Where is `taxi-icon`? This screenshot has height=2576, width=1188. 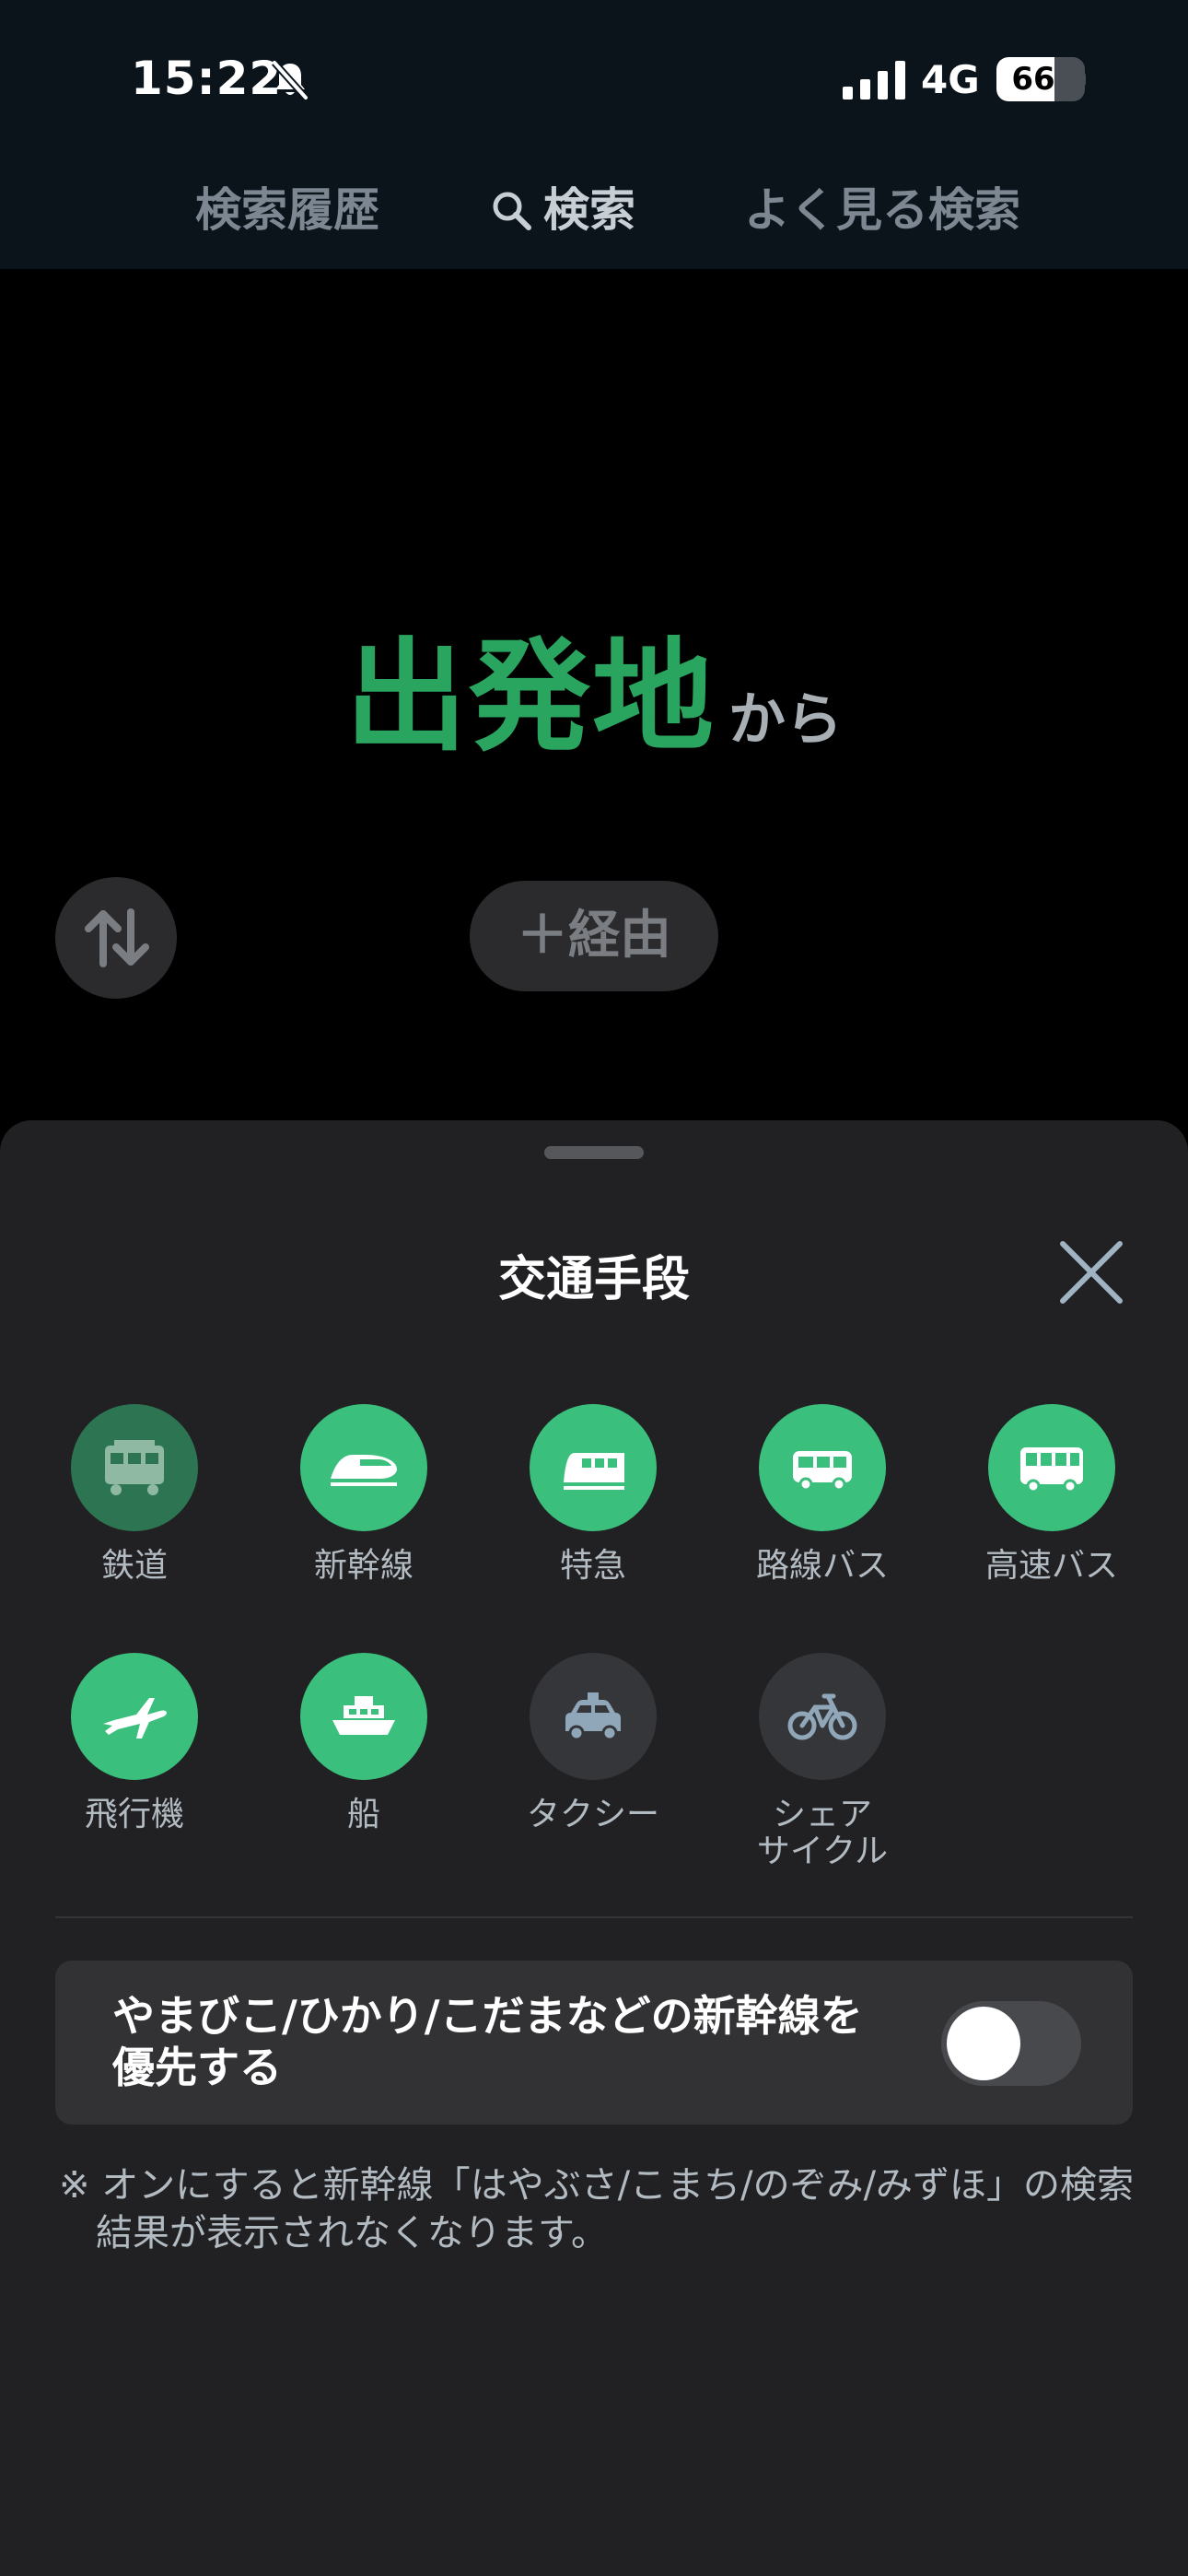 taxi-icon is located at coordinates (593, 1716).